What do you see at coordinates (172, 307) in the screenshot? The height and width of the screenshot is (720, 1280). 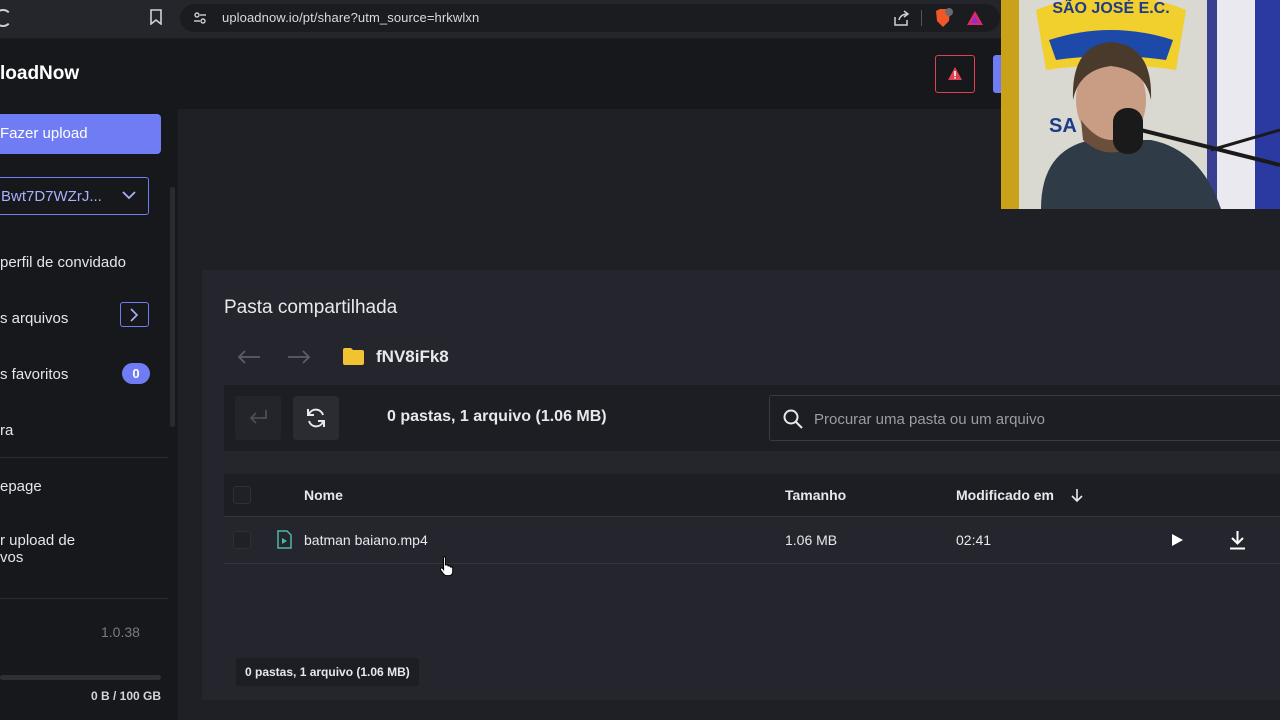 I see `sidebar-scrollbar` at bounding box center [172, 307].